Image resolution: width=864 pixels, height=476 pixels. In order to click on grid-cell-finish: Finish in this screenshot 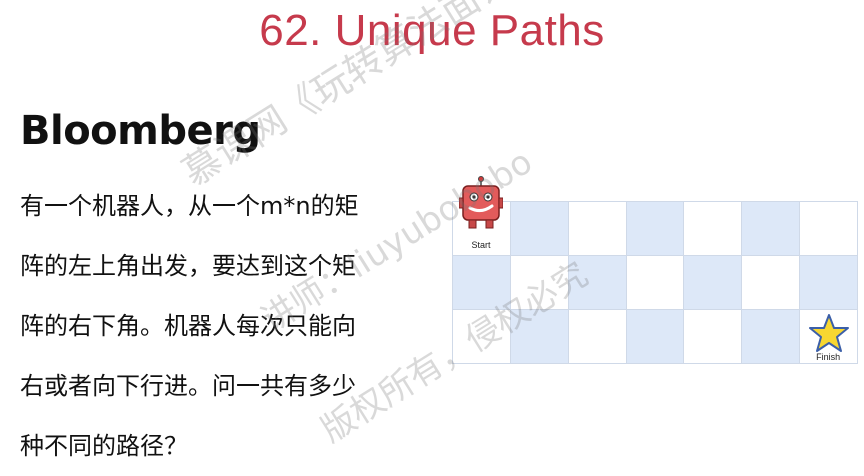, I will do `click(829, 337)`.